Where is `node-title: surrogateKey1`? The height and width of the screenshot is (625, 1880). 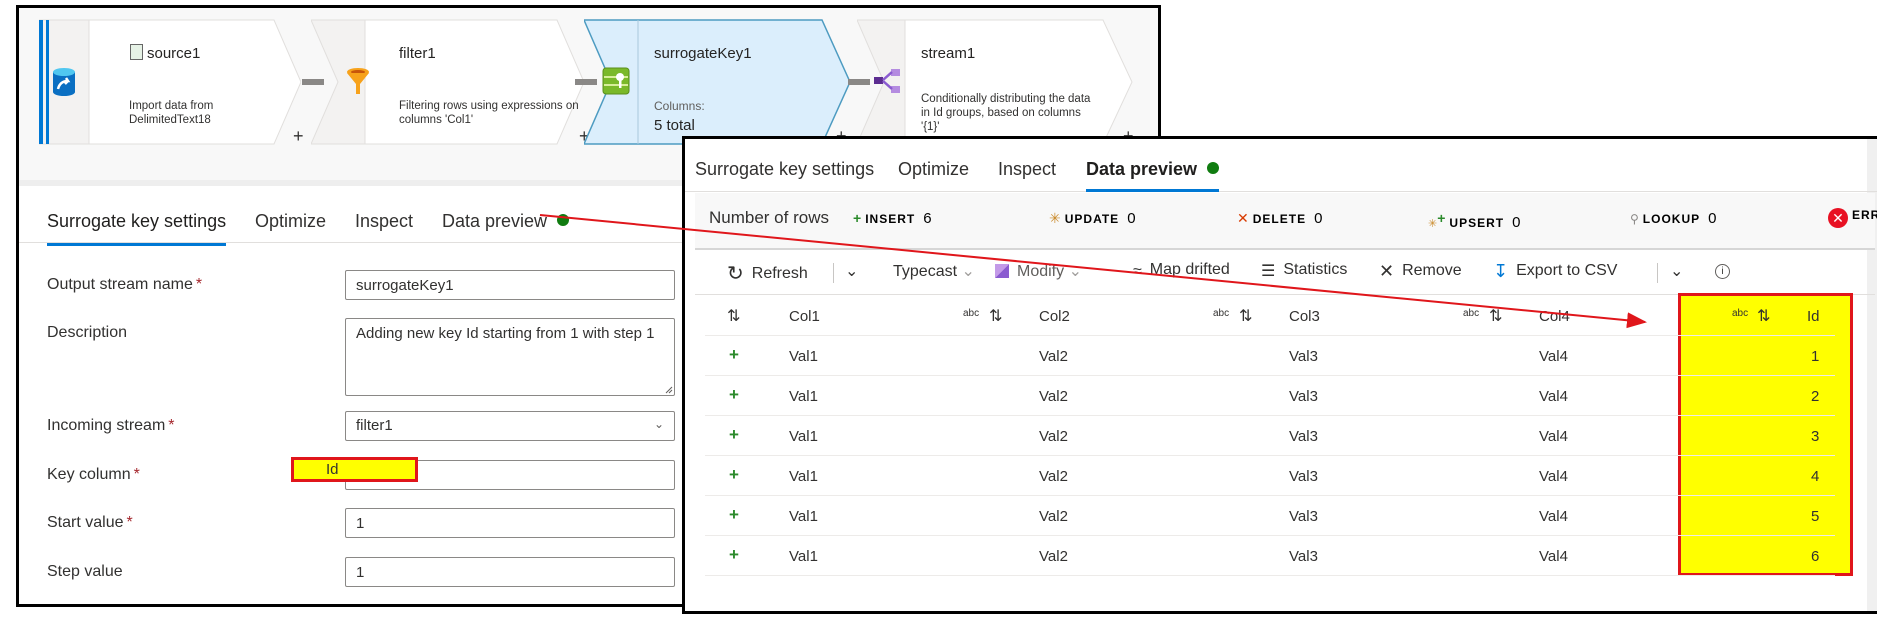
node-title: surrogateKey1 is located at coordinates (703, 53).